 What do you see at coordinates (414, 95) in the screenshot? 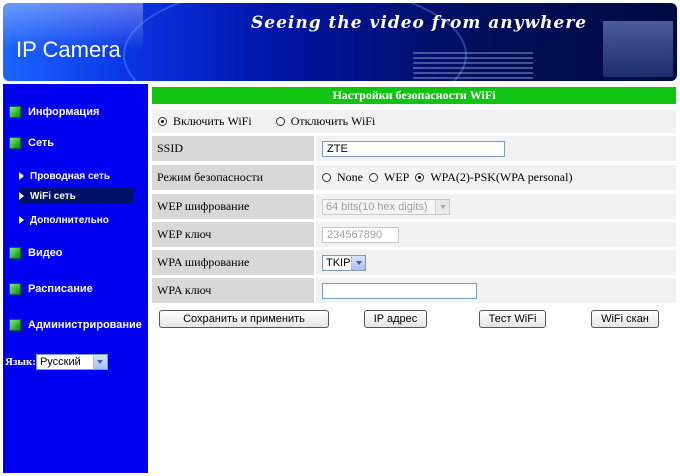
I see `section-title: Настройки безопасности WiFi` at bounding box center [414, 95].